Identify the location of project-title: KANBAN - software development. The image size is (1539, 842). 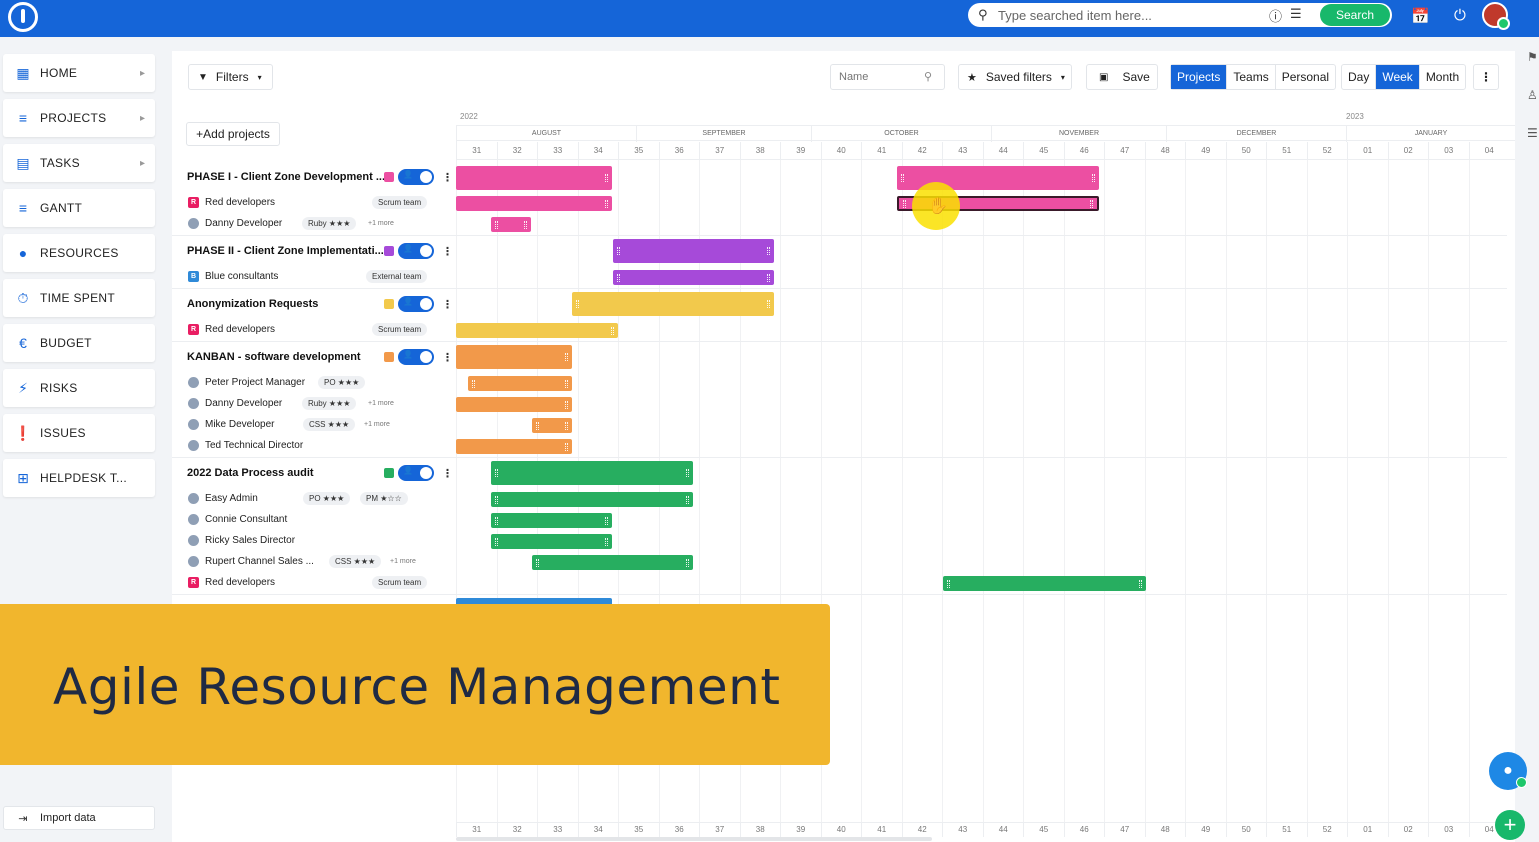
(274, 357).